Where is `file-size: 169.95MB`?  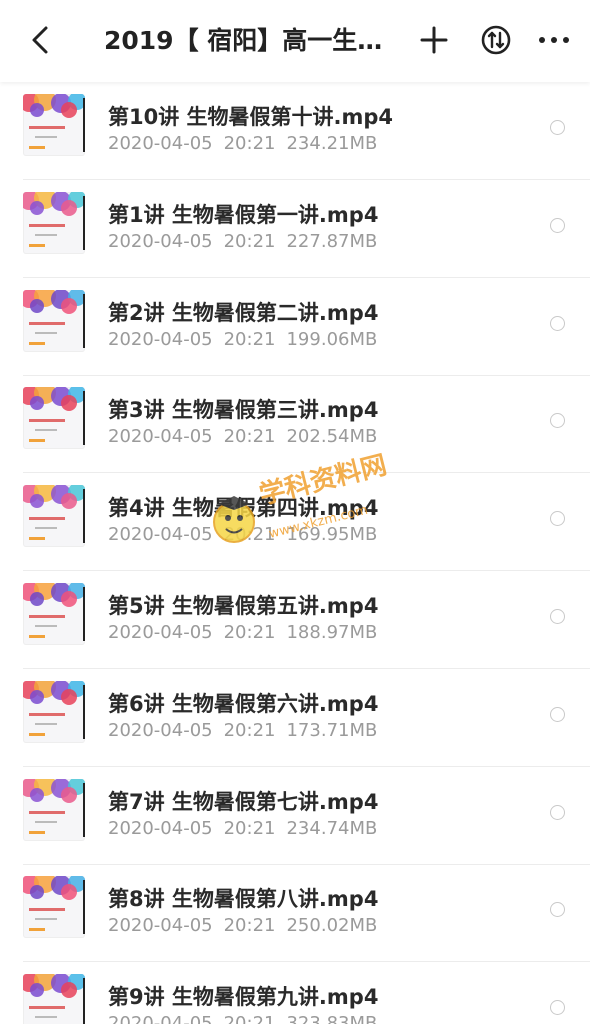
file-size: 169.95MB is located at coordinates (332, 535).